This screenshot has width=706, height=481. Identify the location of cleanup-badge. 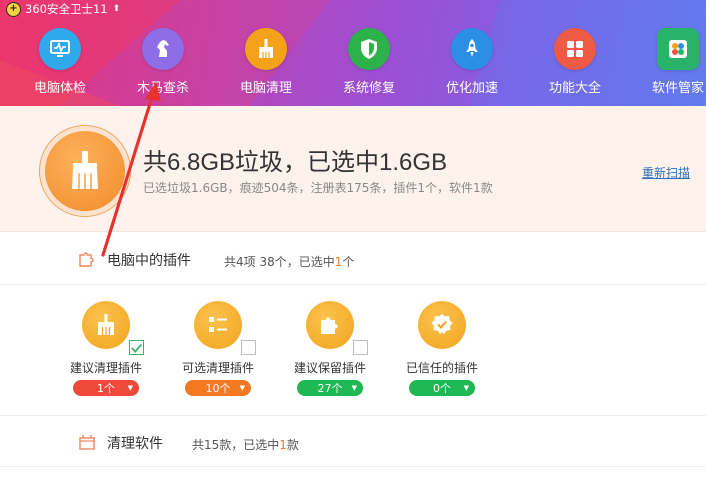
(85, 171).